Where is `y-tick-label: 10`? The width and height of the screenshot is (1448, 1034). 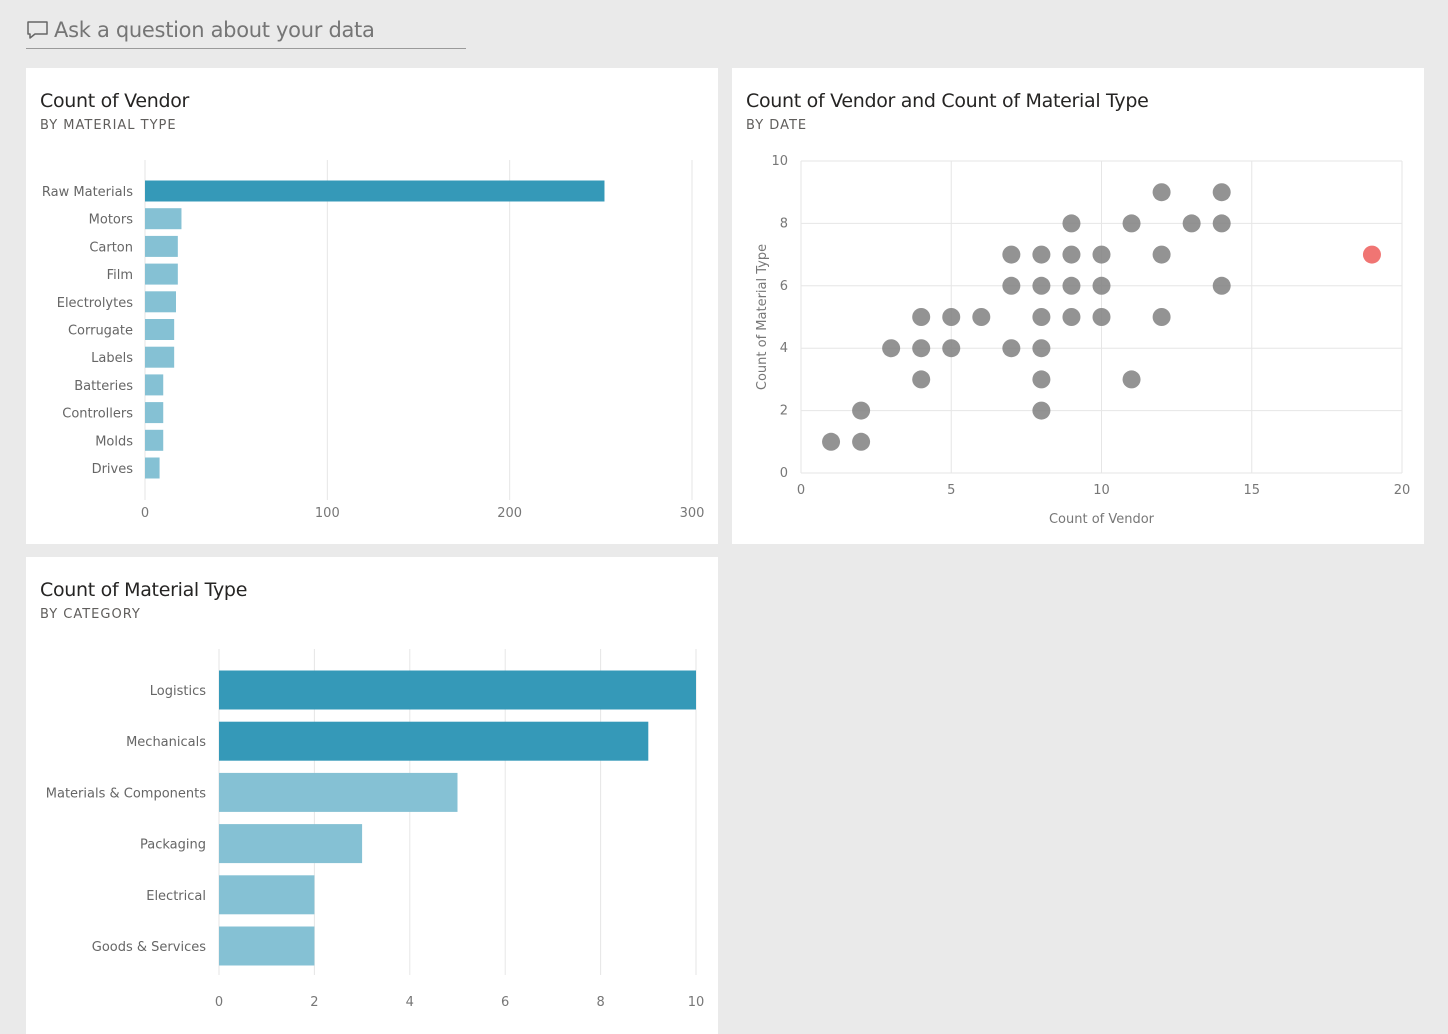
y-tick-label: 10 is located at coordinates (779, 161).